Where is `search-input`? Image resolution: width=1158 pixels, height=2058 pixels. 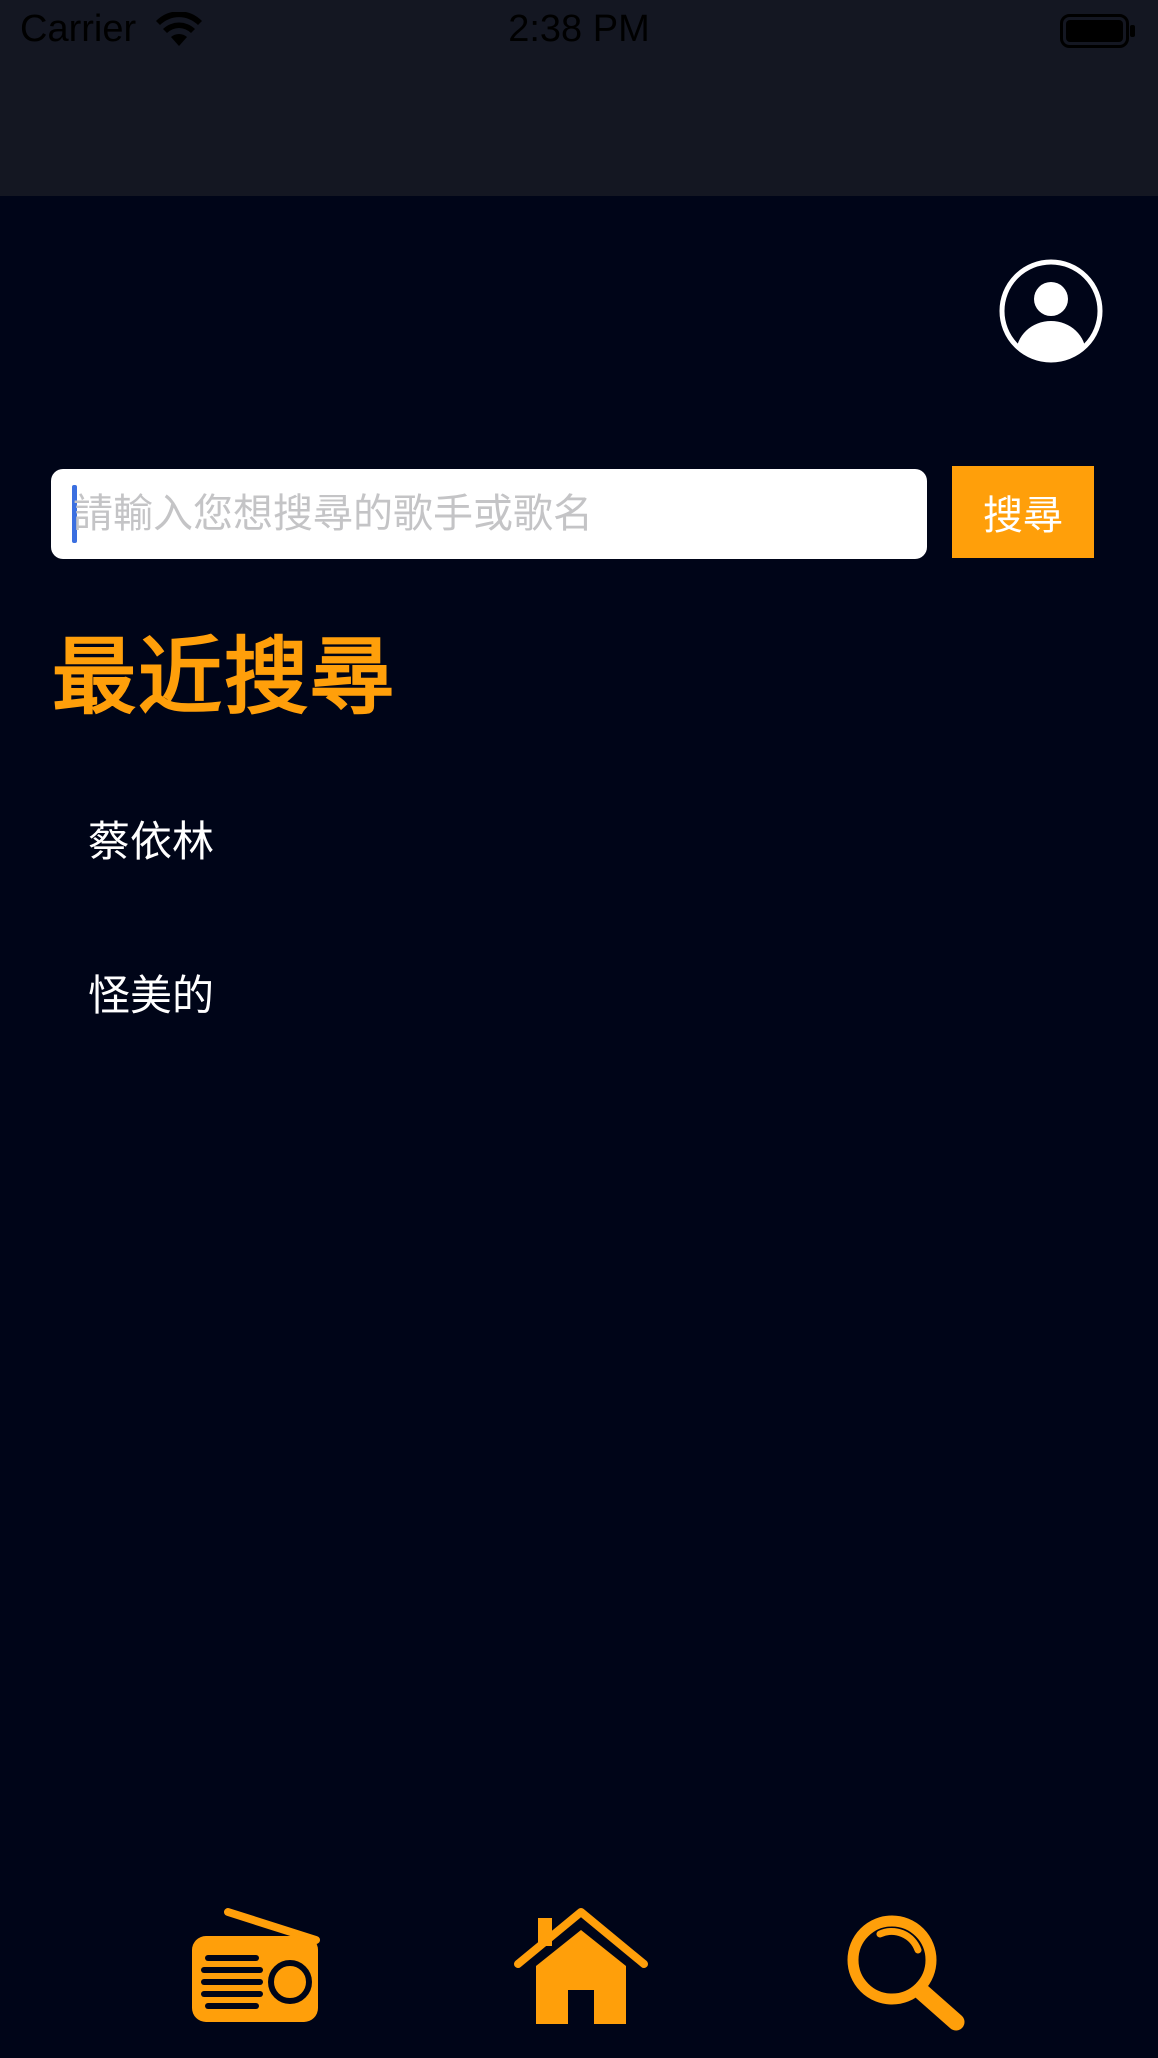
search-input is located at coordinates (493, 514).